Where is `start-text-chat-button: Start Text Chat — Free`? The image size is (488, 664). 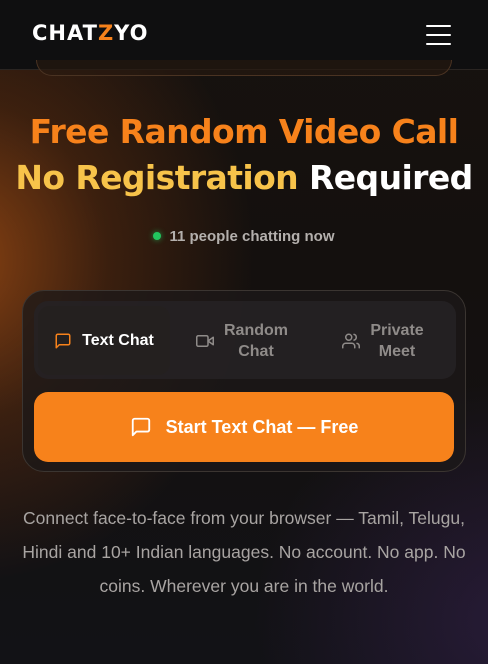
start-text-chat-button: Start Text Chat — Free is located at coordinates (244, 427).